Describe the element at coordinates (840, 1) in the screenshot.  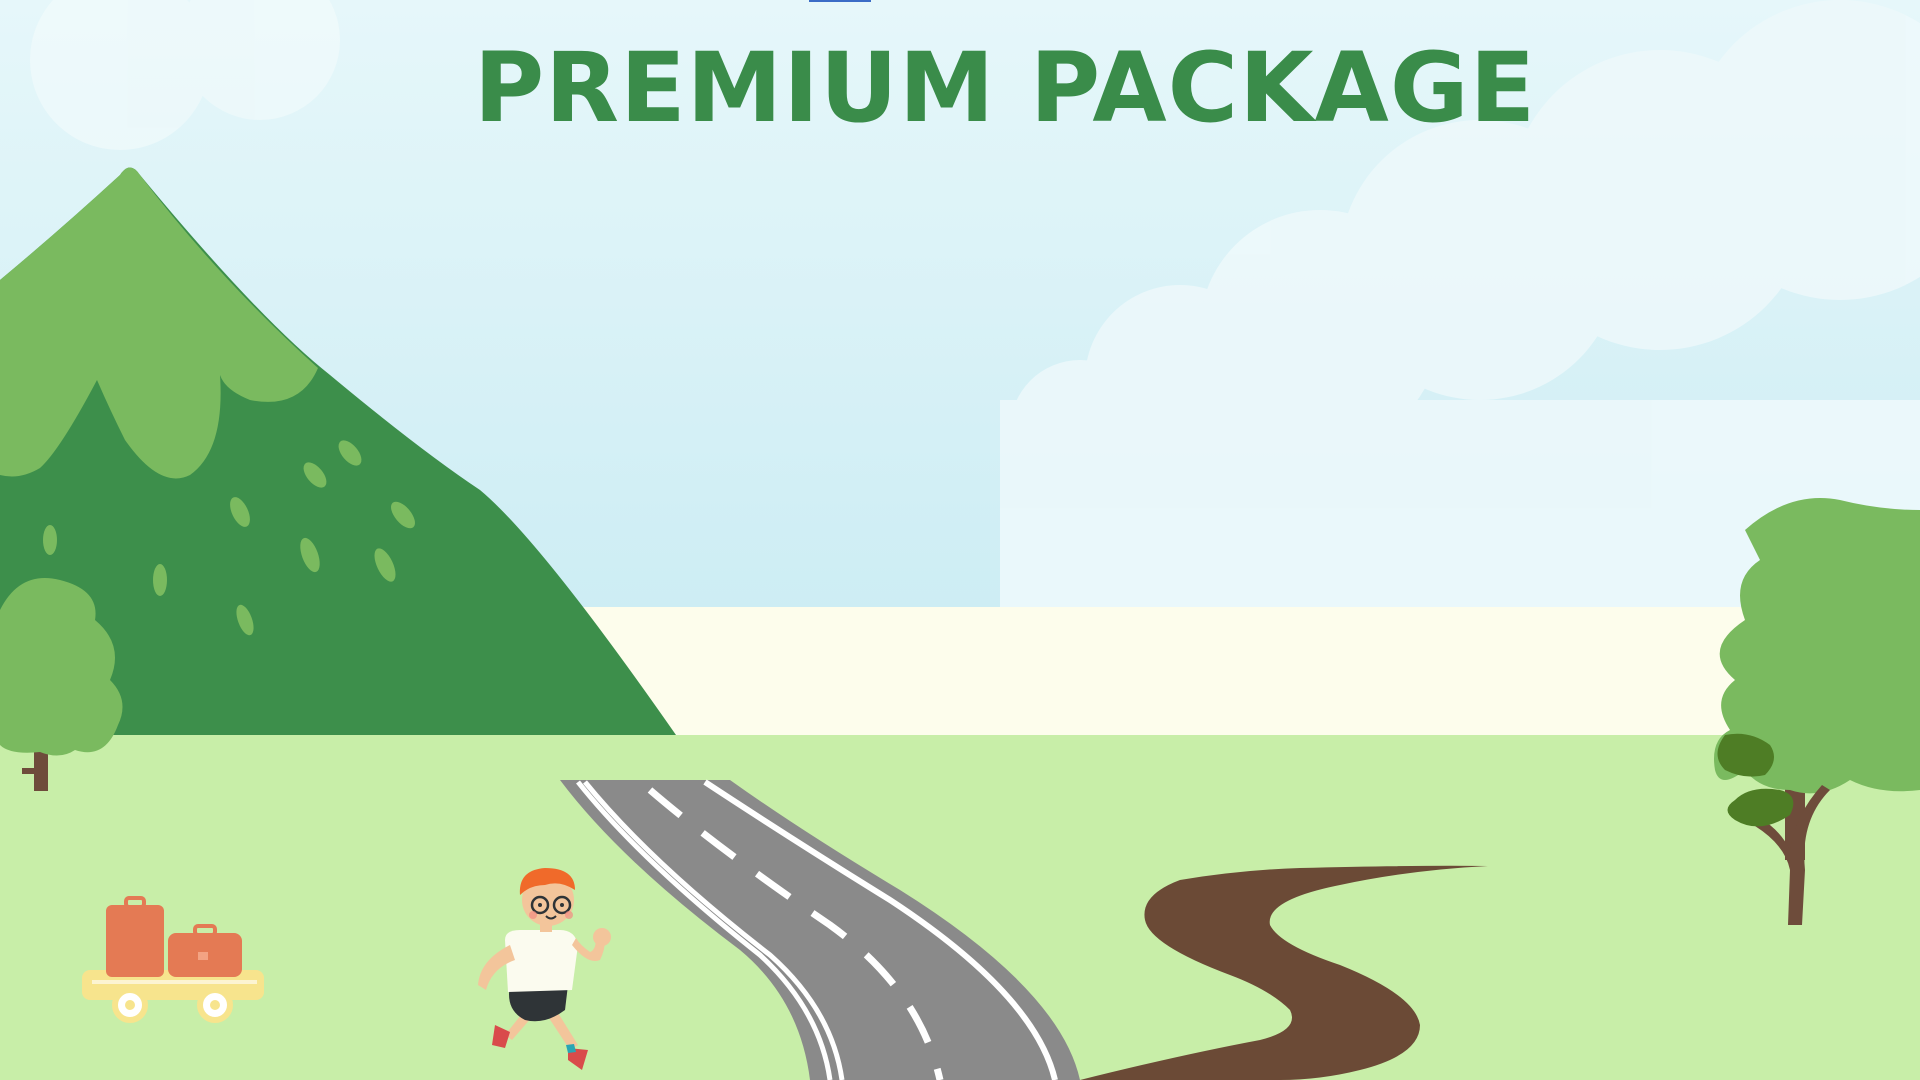
I see `top-accent-bar` at that location.